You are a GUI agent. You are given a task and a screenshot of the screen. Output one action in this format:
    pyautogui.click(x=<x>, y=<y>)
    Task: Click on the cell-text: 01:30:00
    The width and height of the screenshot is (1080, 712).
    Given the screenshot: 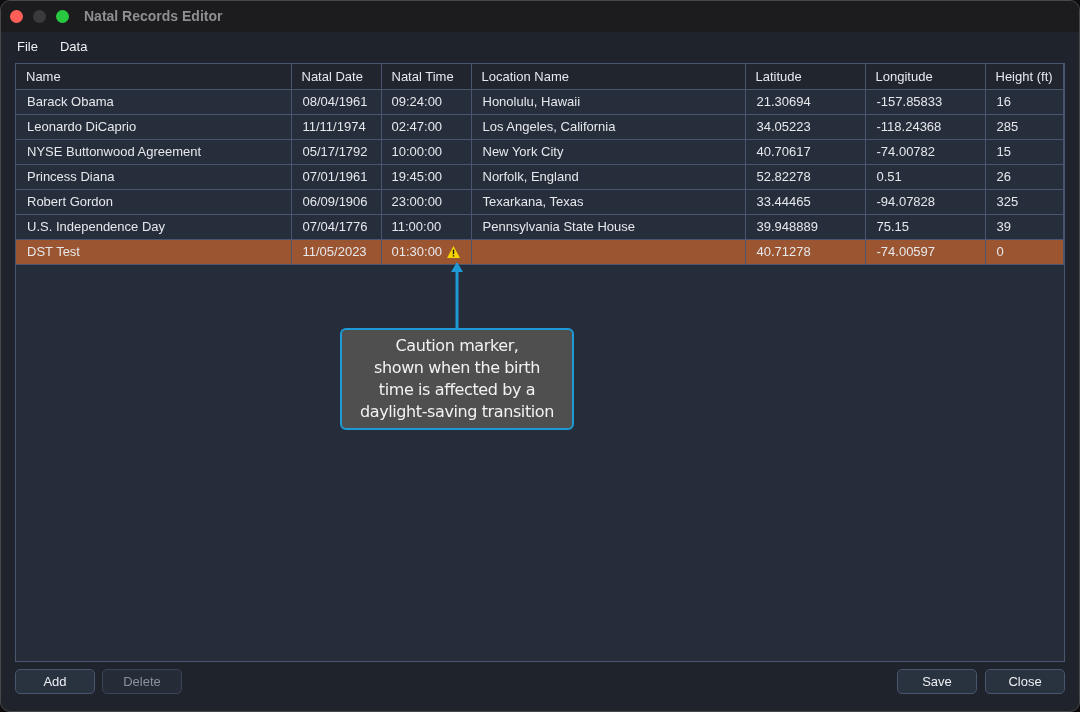 What is the action you would take?
    pyautogui.click(x=417, y=251)
    